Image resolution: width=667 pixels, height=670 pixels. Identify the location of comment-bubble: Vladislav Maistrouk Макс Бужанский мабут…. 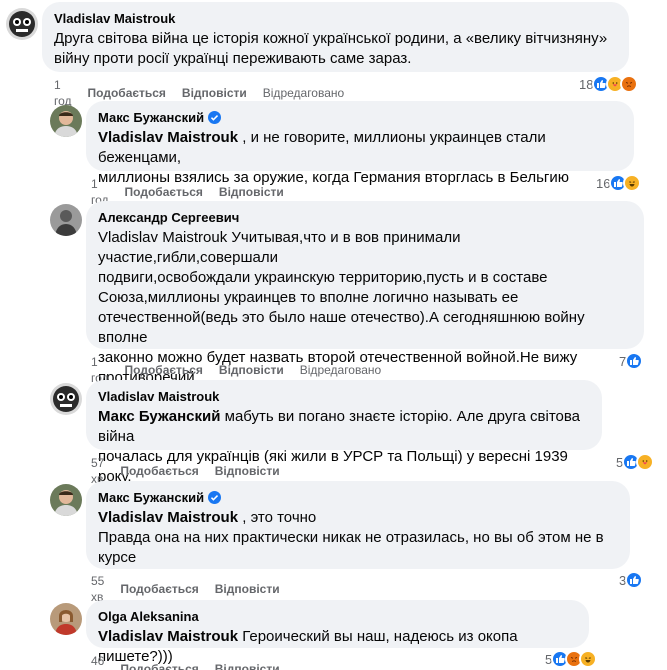
(344, 432).